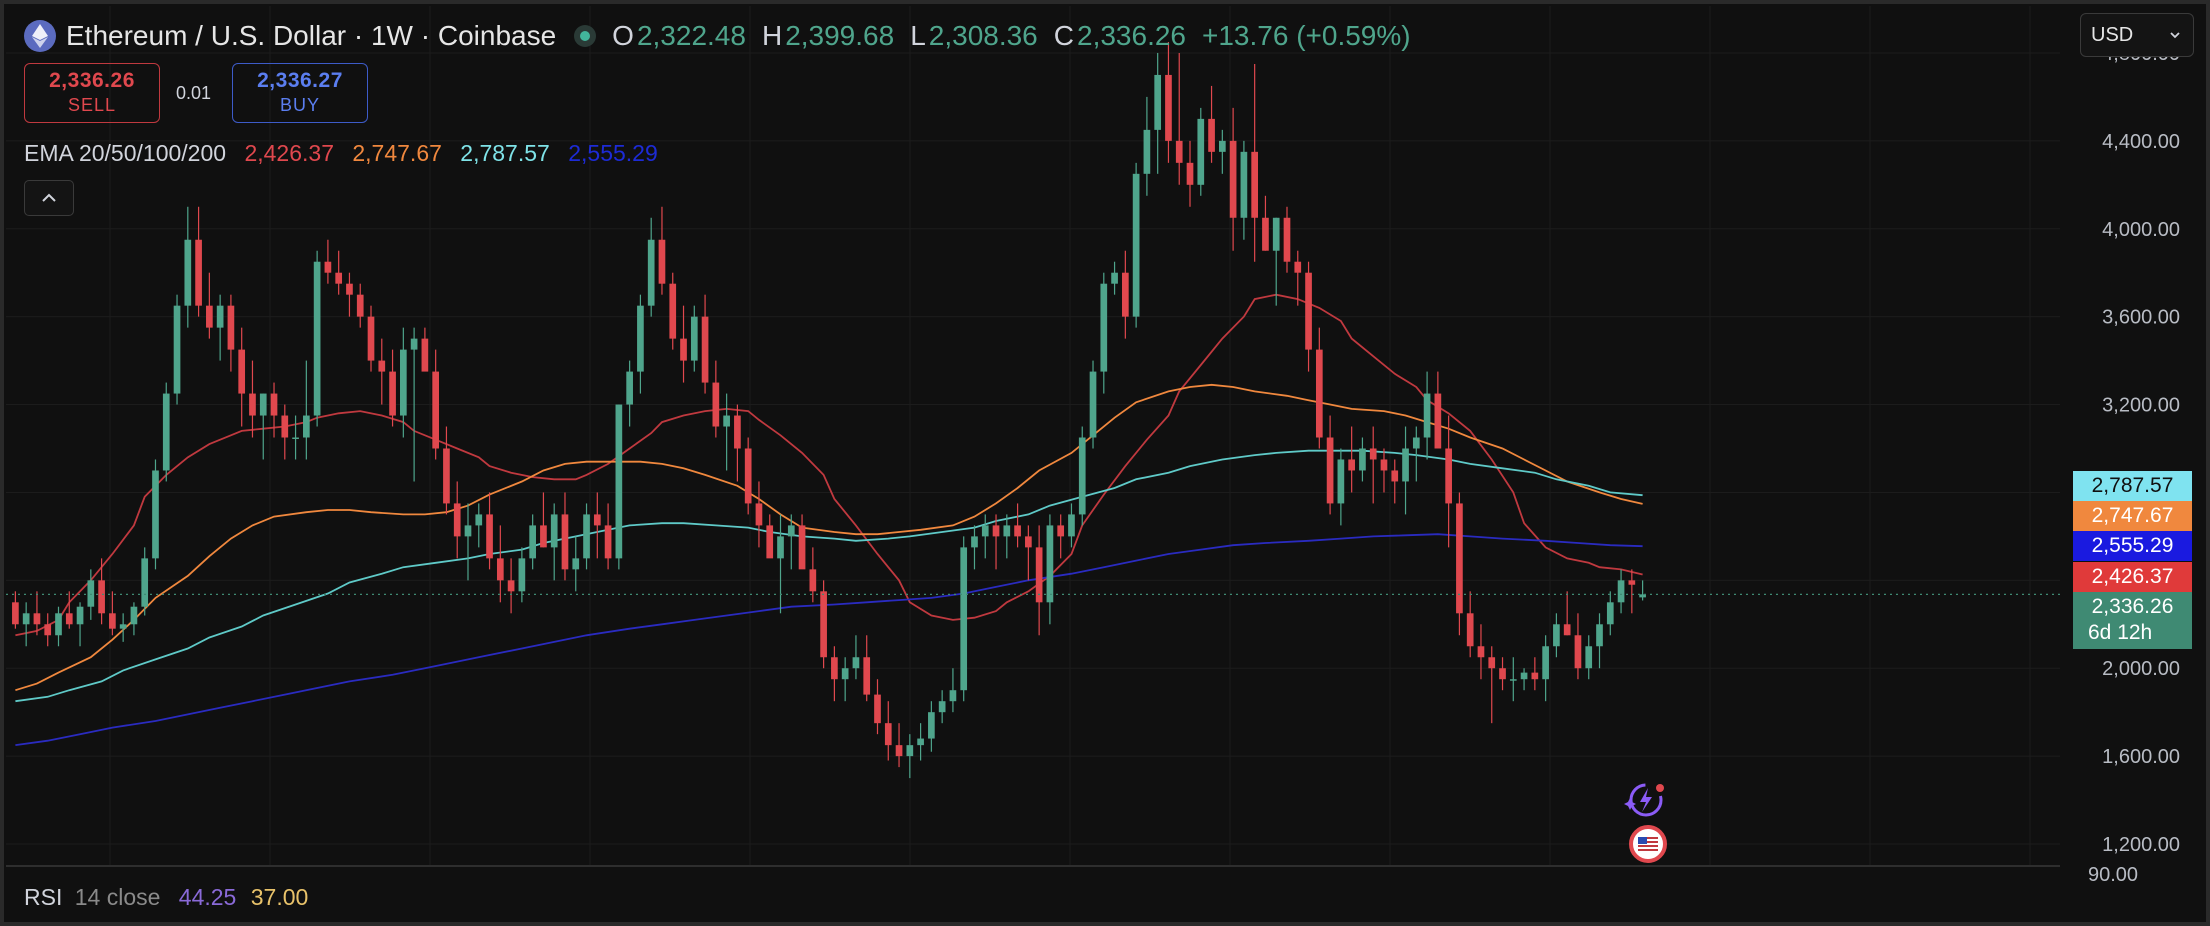 The width and height of the screenshot is (2210, 926). Describe the element at coordinates (585, 36) in the screenshot. I see `live-status-icon` at that location.